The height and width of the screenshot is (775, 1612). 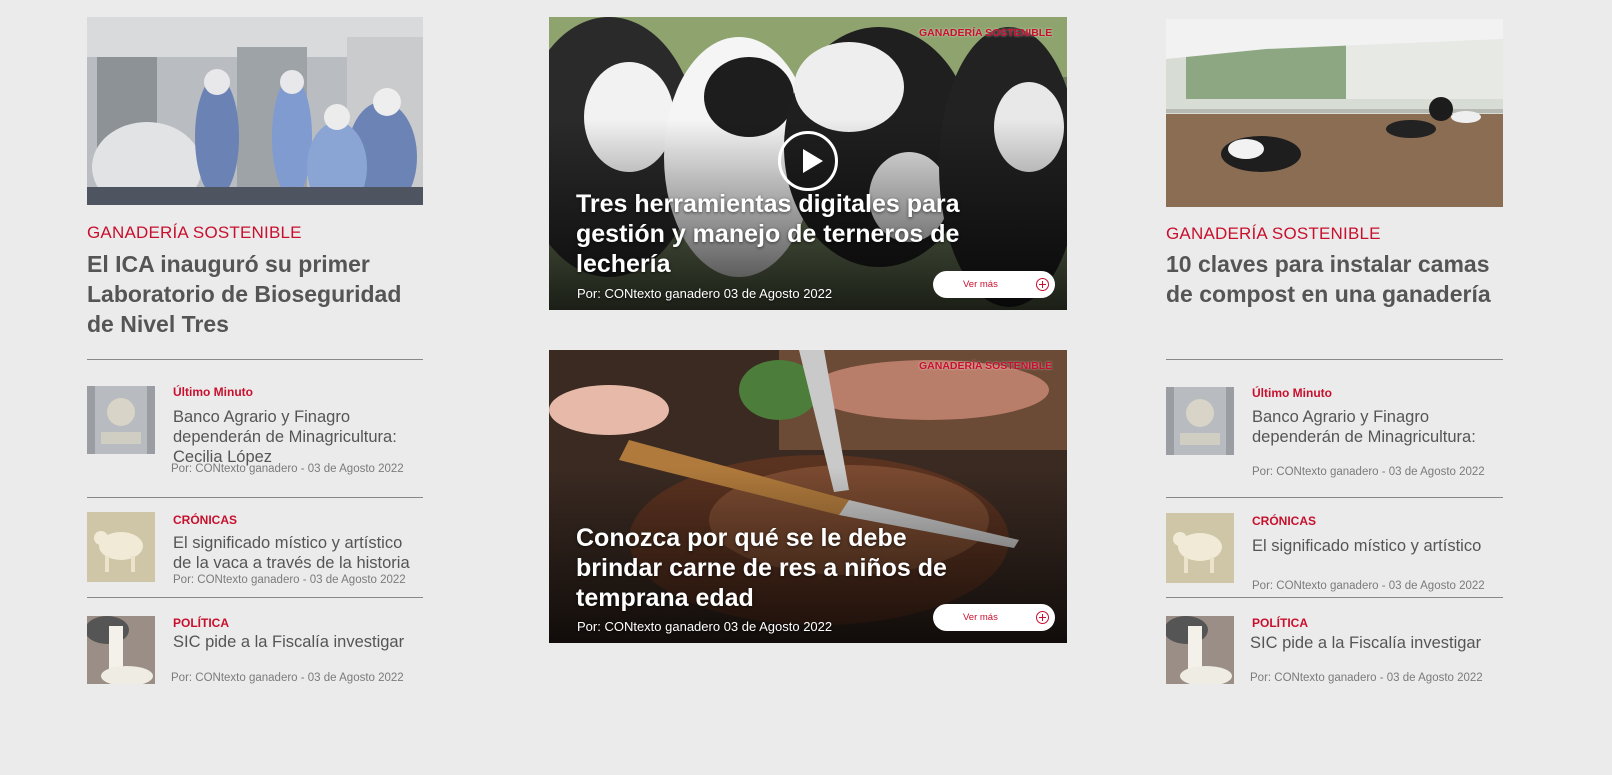 I want to click on lab-photo, so click(x=255, y=111).